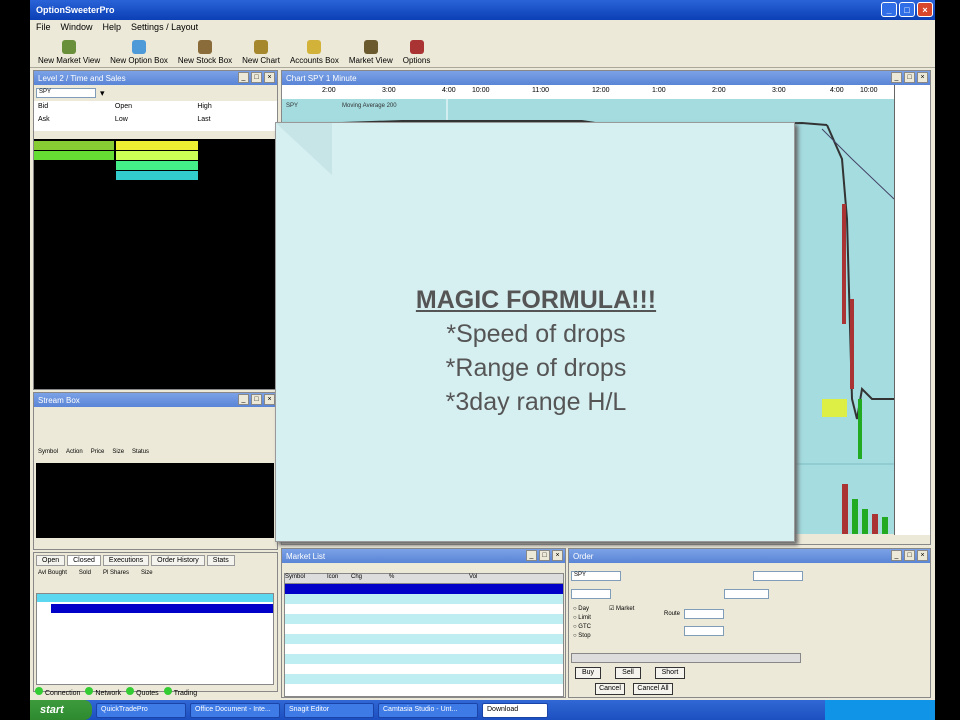 Image resolution: width=960 pixels, height=720 pixels. Describe the element at coordinates (596, 576) in the screenshot. I see `order-symbol-input: SPY` at that location.